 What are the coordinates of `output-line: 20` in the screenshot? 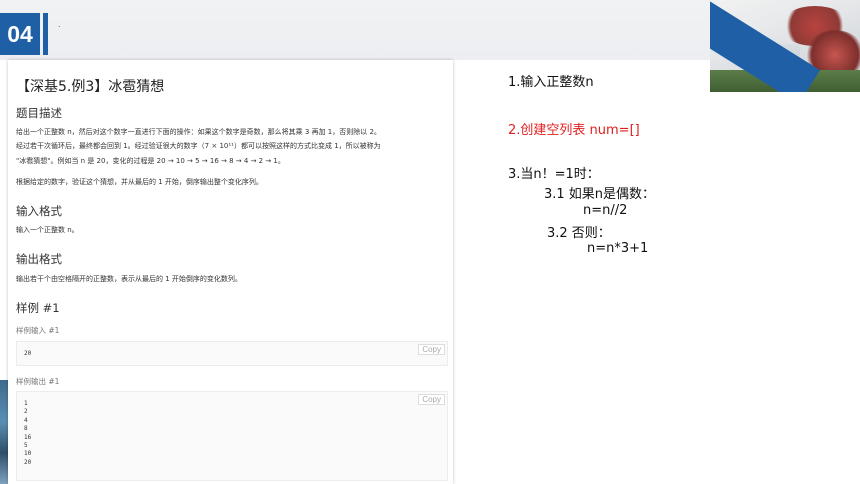 It's located at (28, 462).